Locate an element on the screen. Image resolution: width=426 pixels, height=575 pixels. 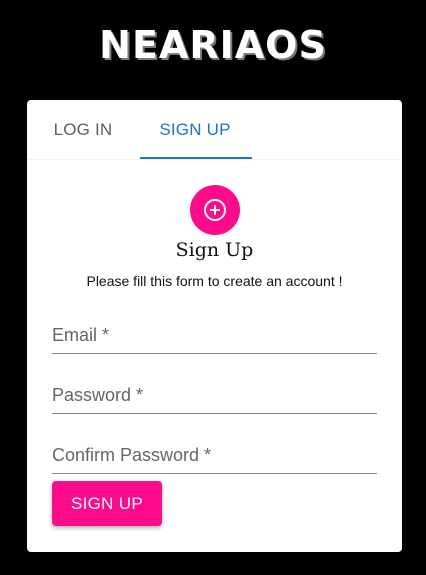
confirm-password-input is located at coordinates (214, 455).